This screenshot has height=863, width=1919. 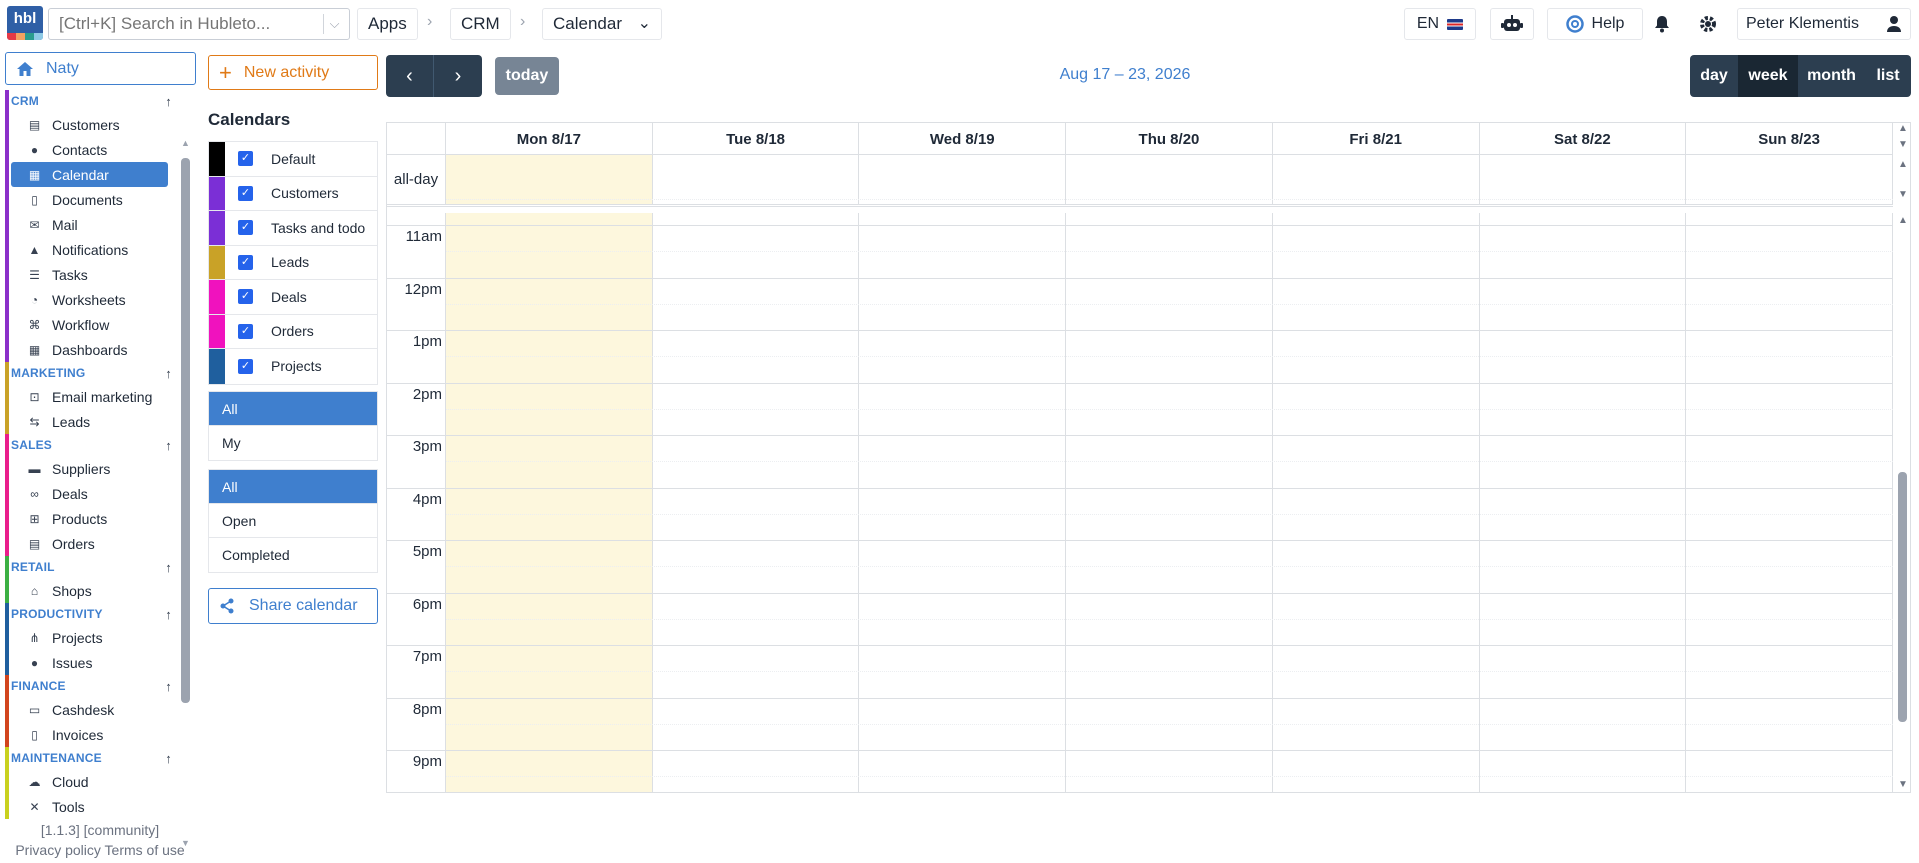 I want to click on notifications-button, so click(x=1662, y=24).